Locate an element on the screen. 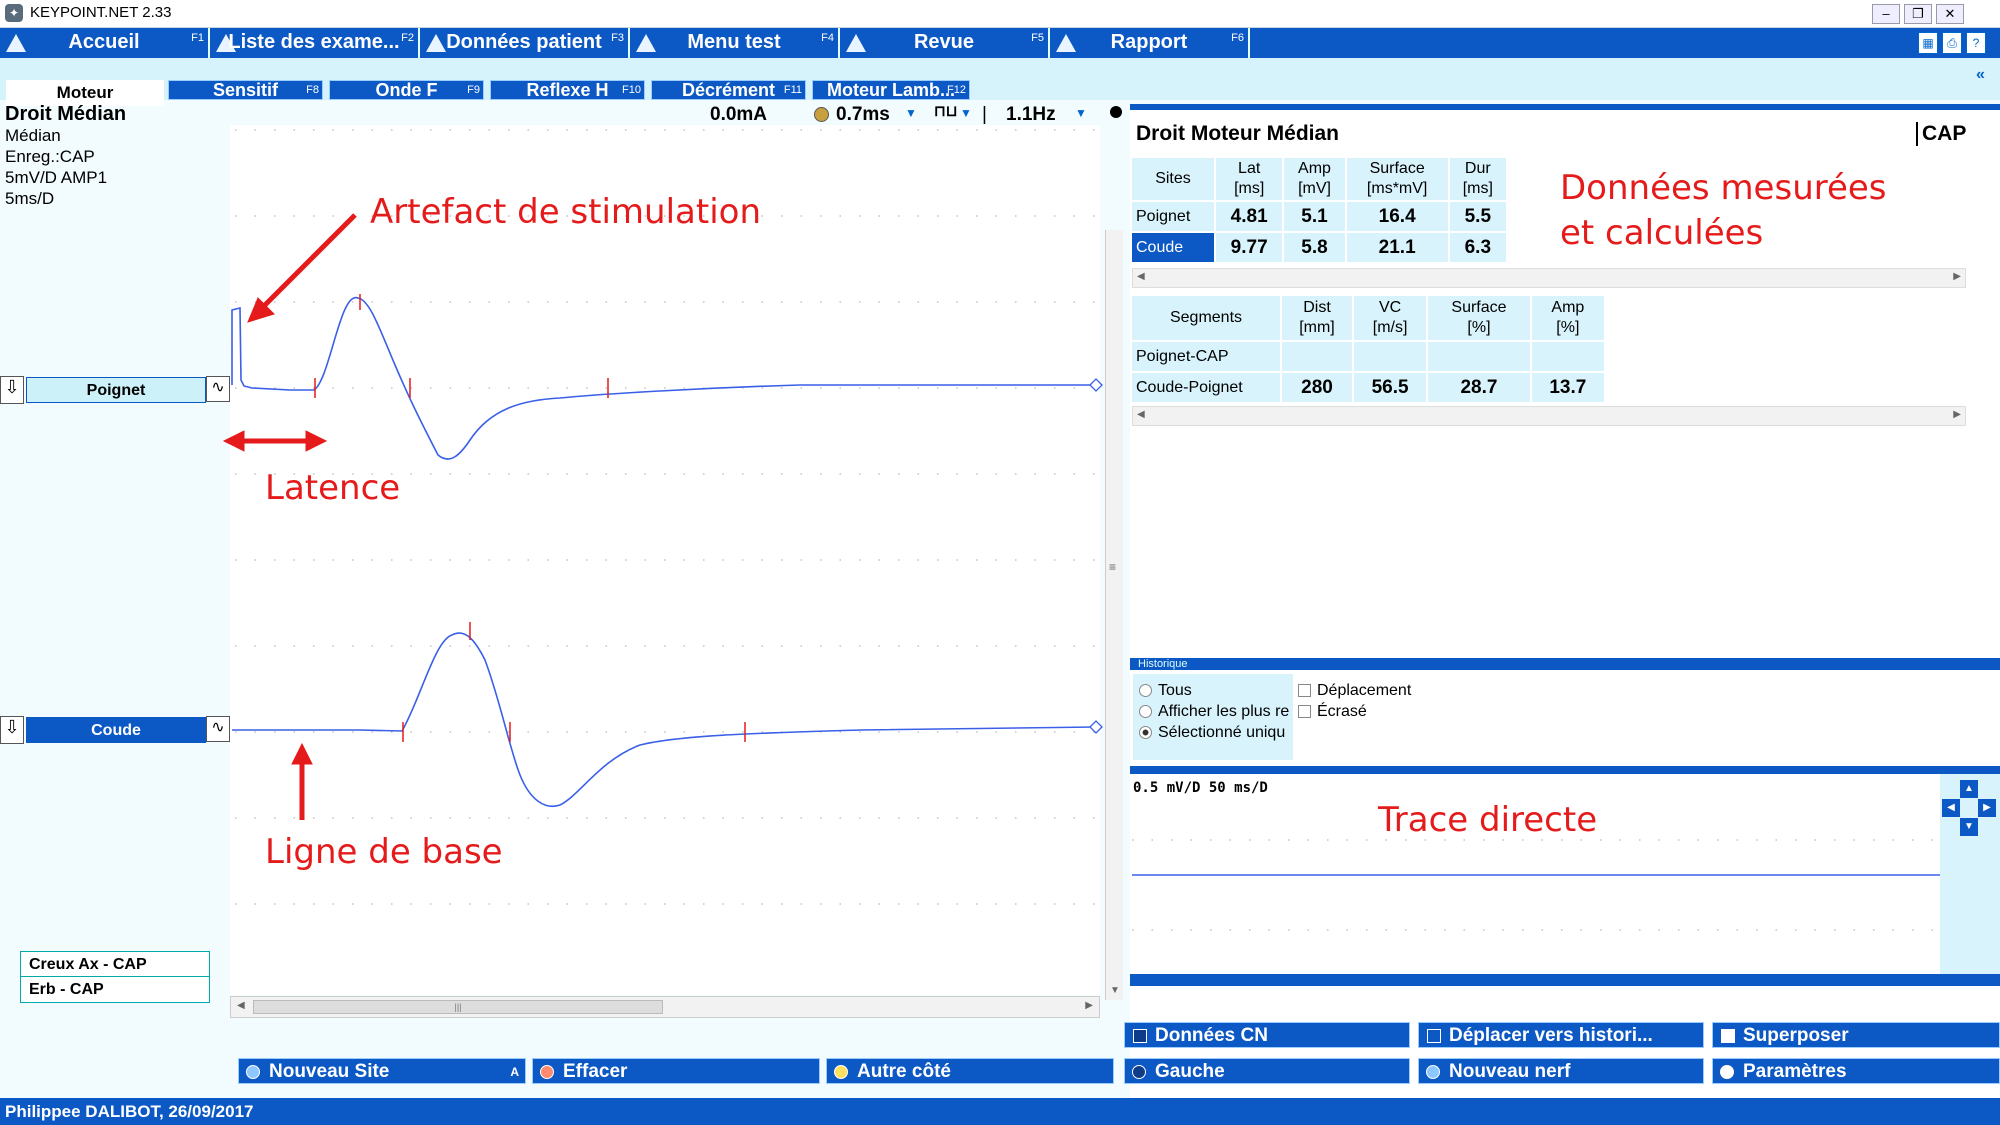  dur-value: 5.5 is located at coordinates (1477, 216).